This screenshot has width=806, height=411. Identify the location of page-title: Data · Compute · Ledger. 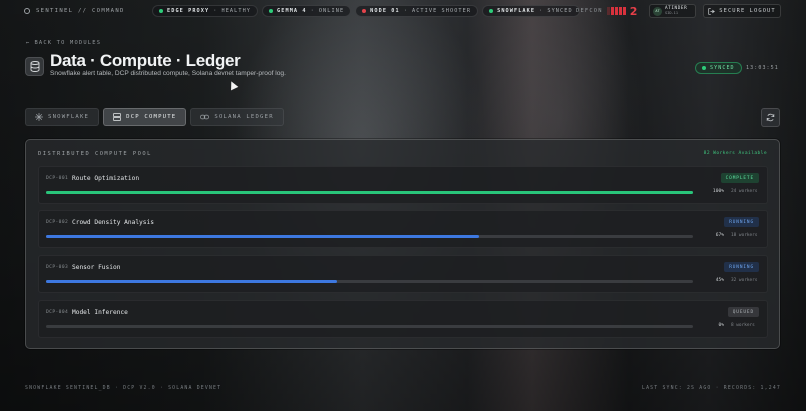
(145, 60).